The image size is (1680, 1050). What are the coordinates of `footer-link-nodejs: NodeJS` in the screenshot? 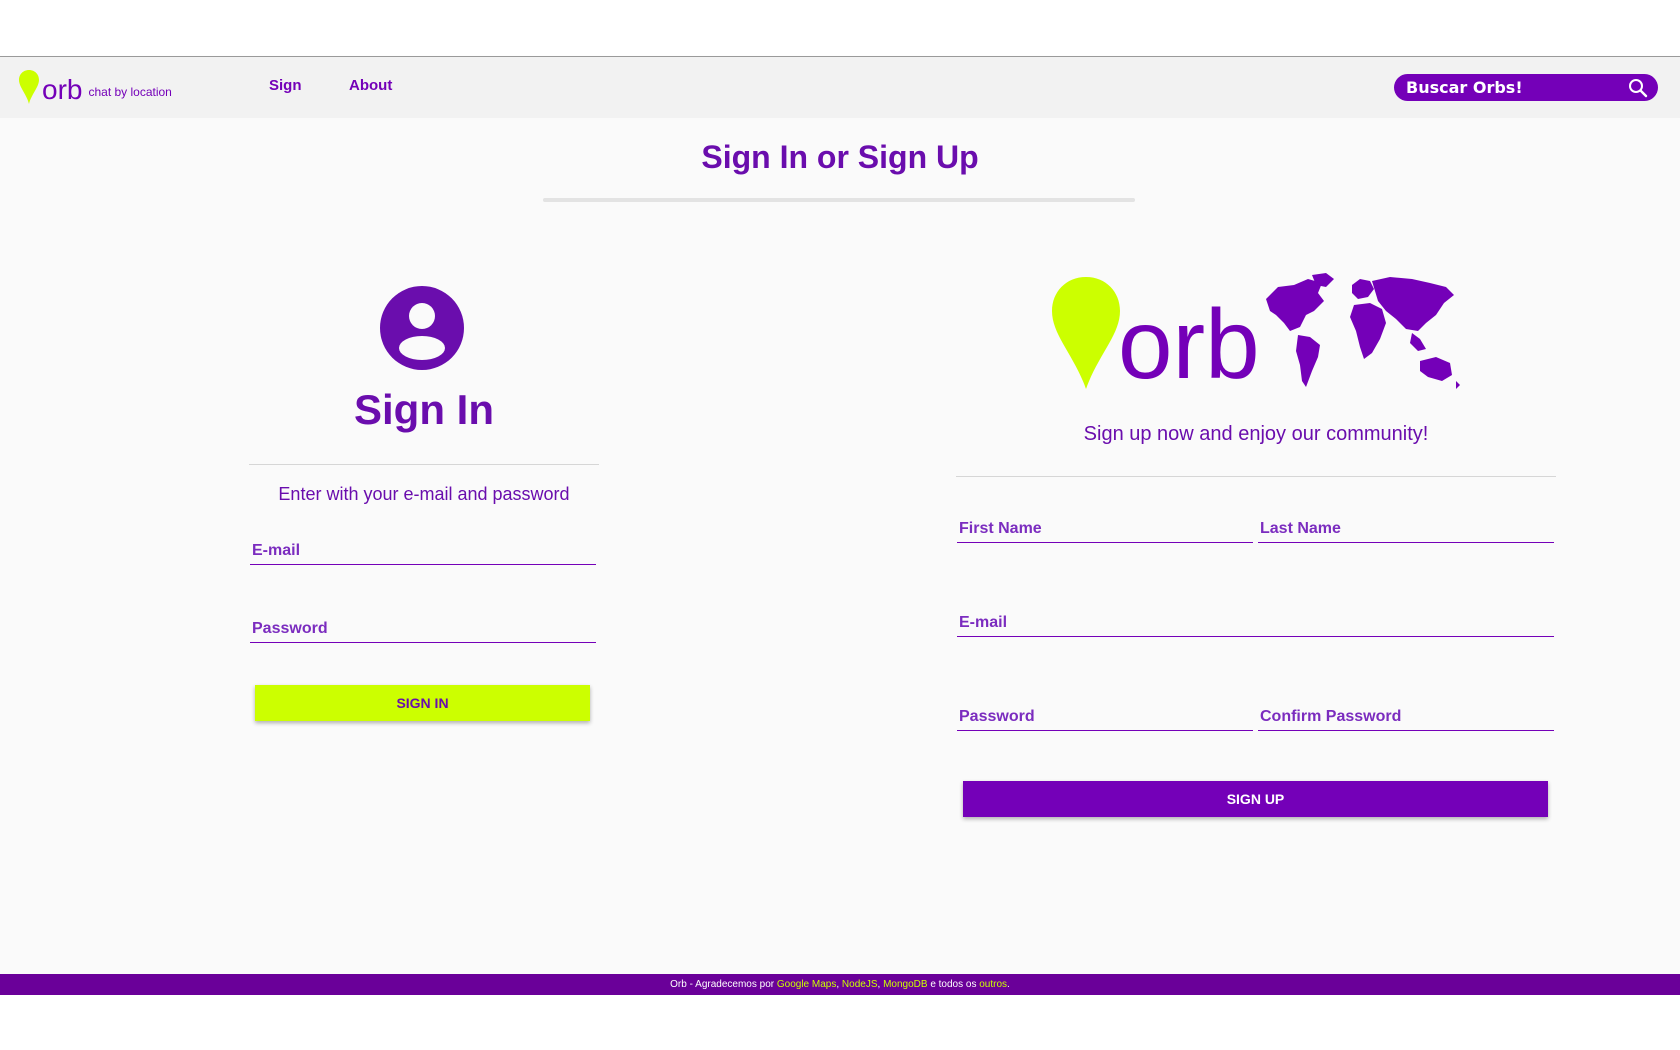 It's located at (860, 984).